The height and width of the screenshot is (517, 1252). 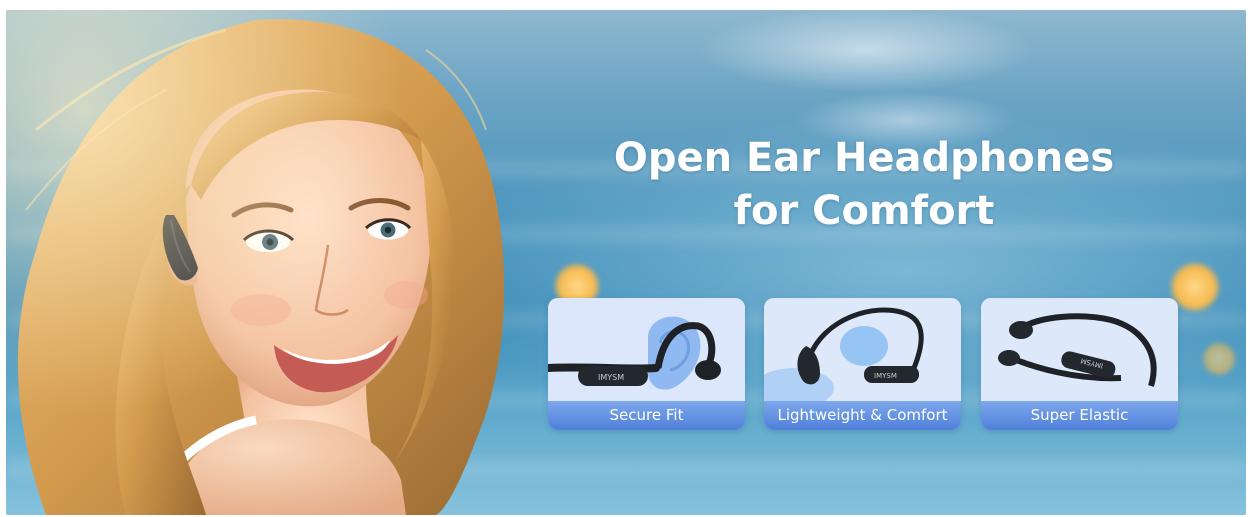 I want to click on headline-line-2: for Comfort, so click(x=864, y=211).